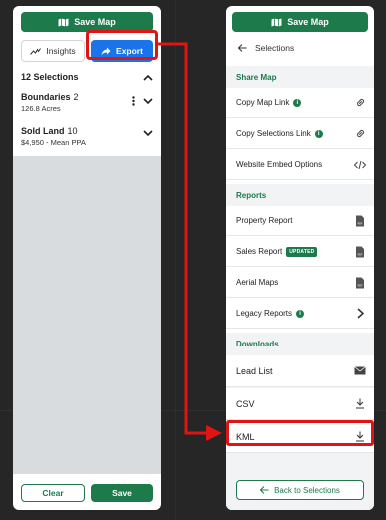 This screenshot has width=386, height=520. I want to click on clear-button: Clear, so click(53, 493).